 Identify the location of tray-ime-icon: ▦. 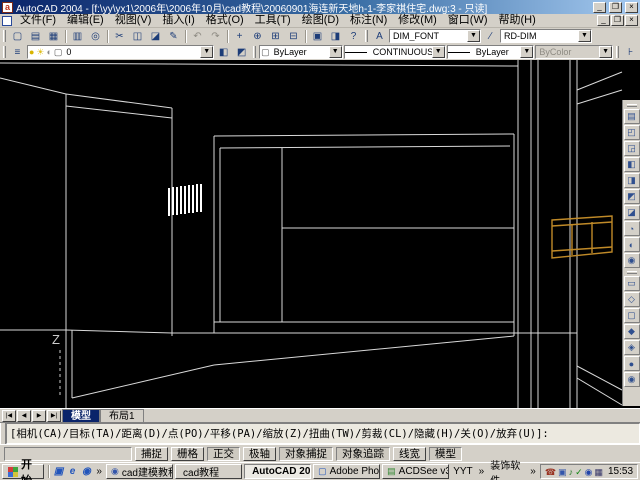
(598, 472).